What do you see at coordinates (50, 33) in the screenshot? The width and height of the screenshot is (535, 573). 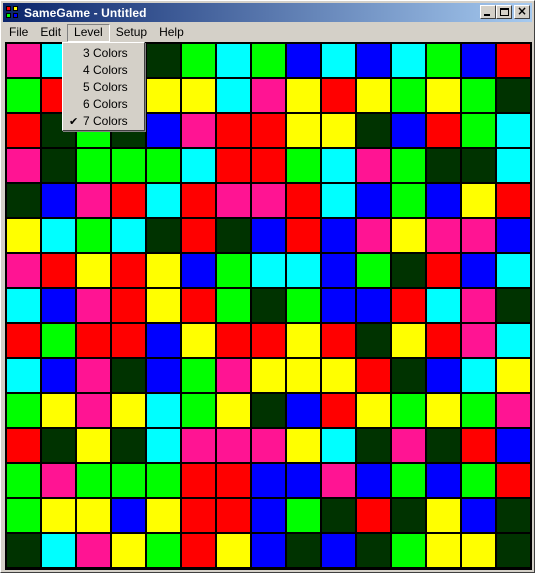 I see `menu-edit: Edit` at bounding box center [50, 33].